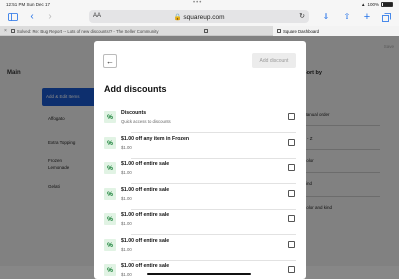 The image size is (399, 279). What do you see at coordinates (12, 31) in the screenshot?
I see `favicon-icon` at bounding box center [12, 31].